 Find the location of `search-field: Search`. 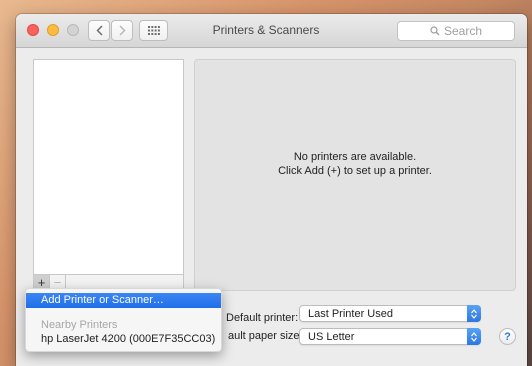

search-field: Search is located at coordinates (456, 31).